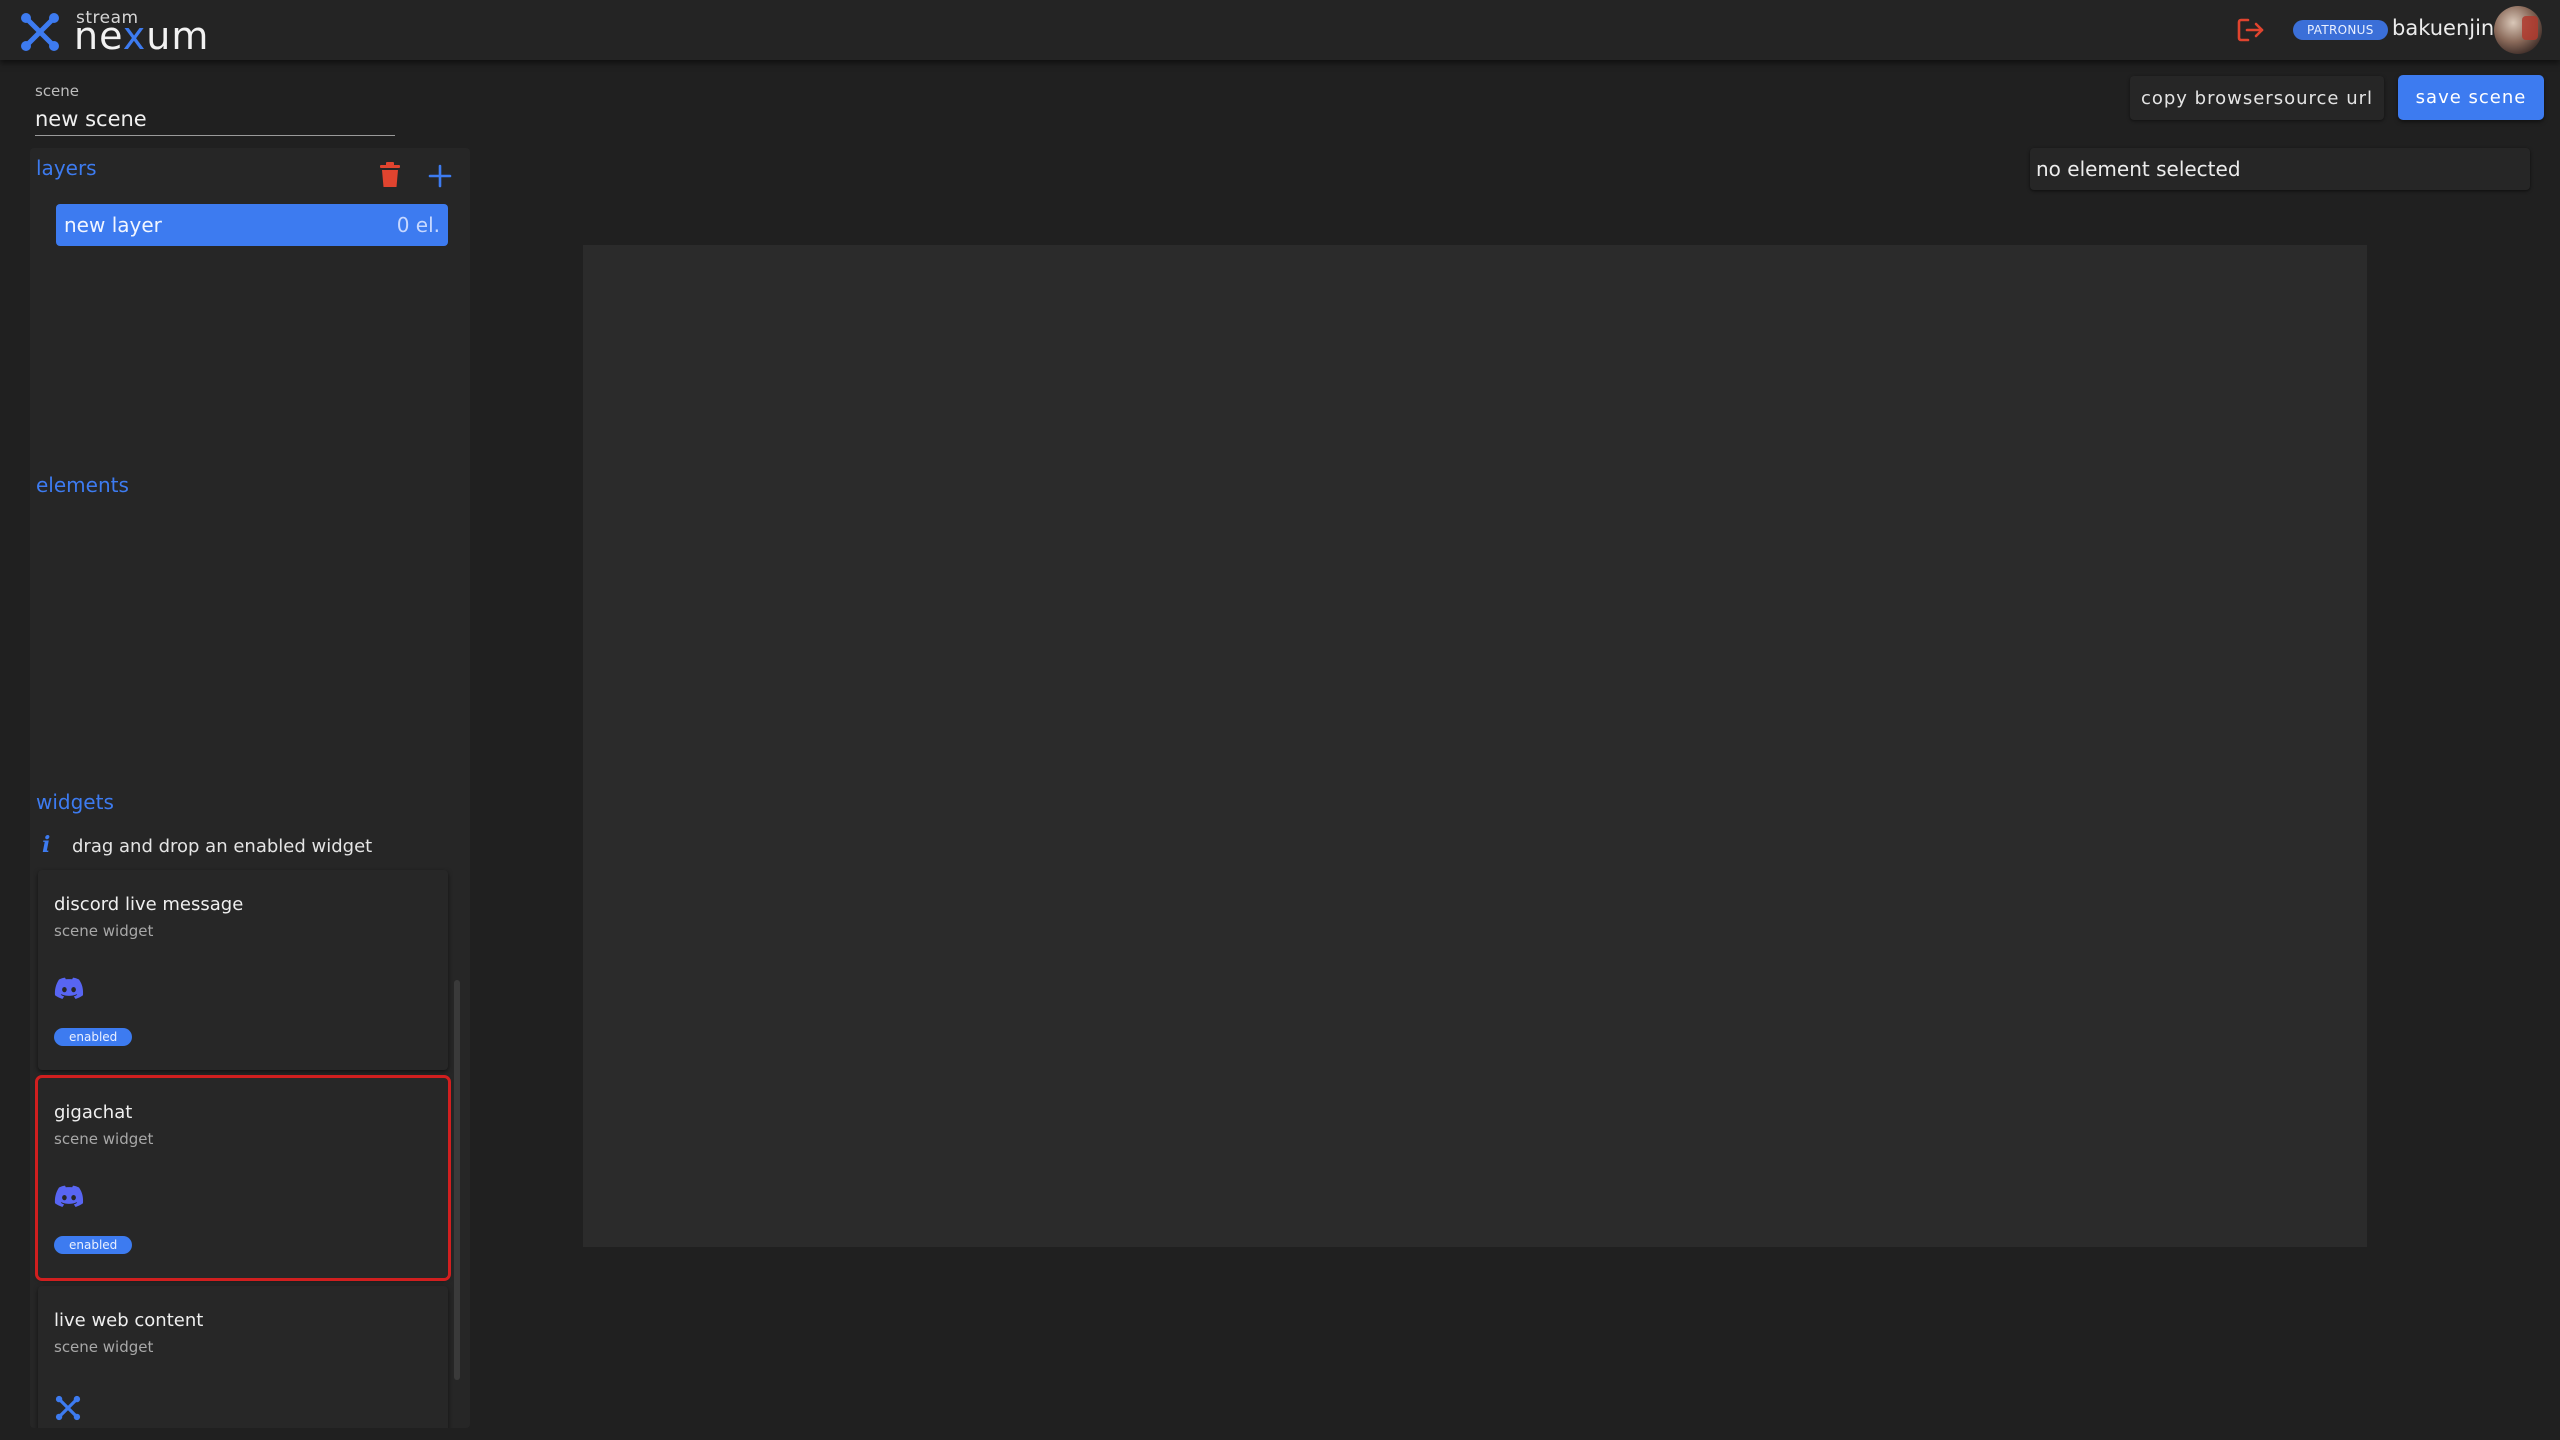 Image resolution: width=2560 pixels, height=1440 pixels. I want to click on layers-heading: layers, so click(66, 168).